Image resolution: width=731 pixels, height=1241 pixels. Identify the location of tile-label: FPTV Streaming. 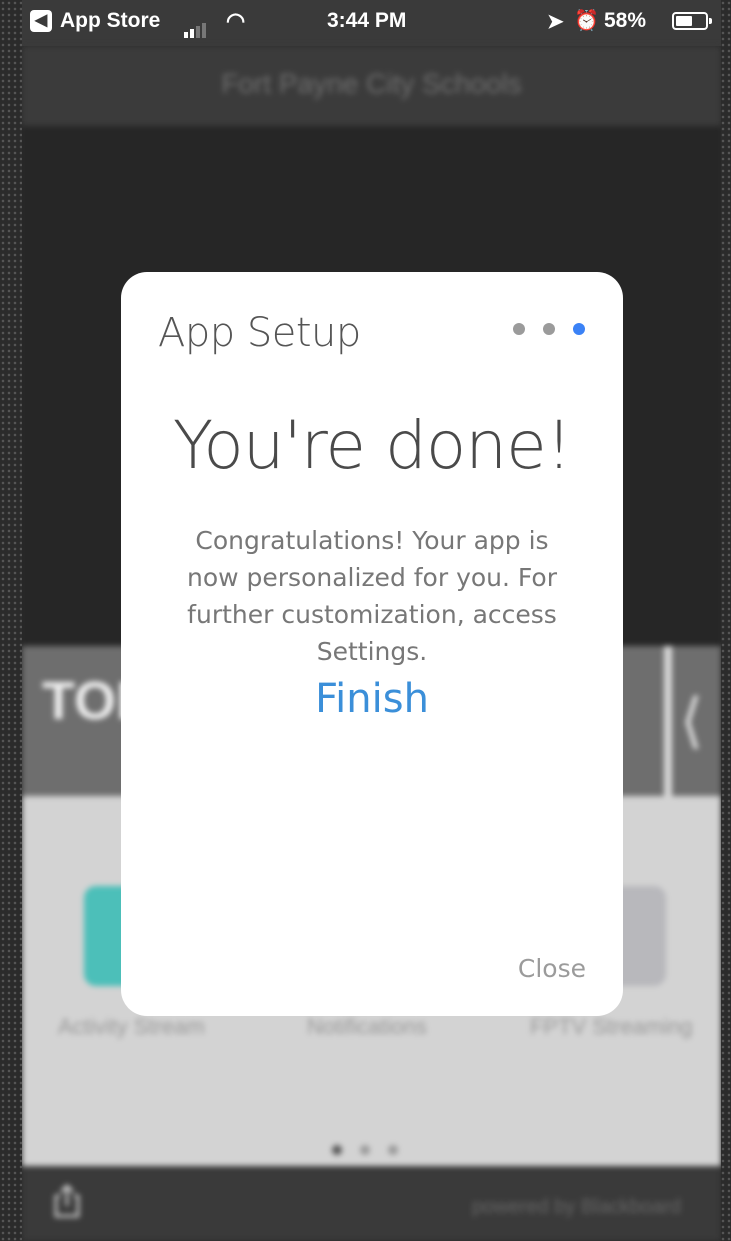
(611, 1026).